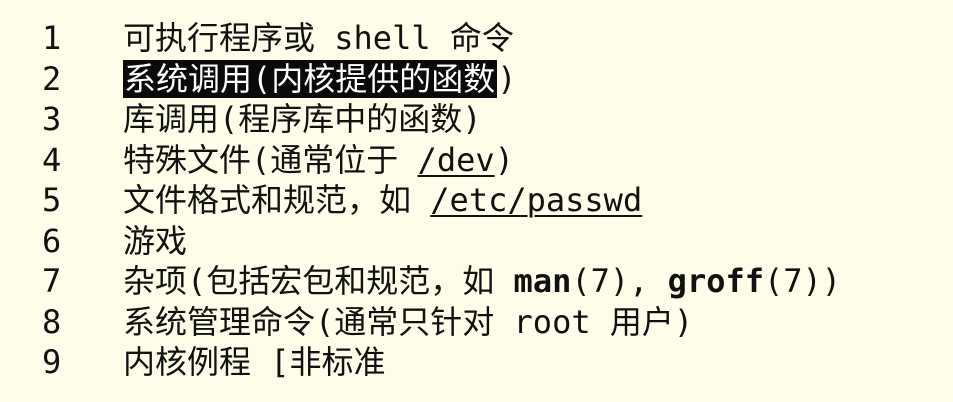 The height and width of the screenshot is (402, 953). What do you see at coordinates (52, 240) in the screenshot?
I see `section-number: 6` at bounding box center [52, 240].